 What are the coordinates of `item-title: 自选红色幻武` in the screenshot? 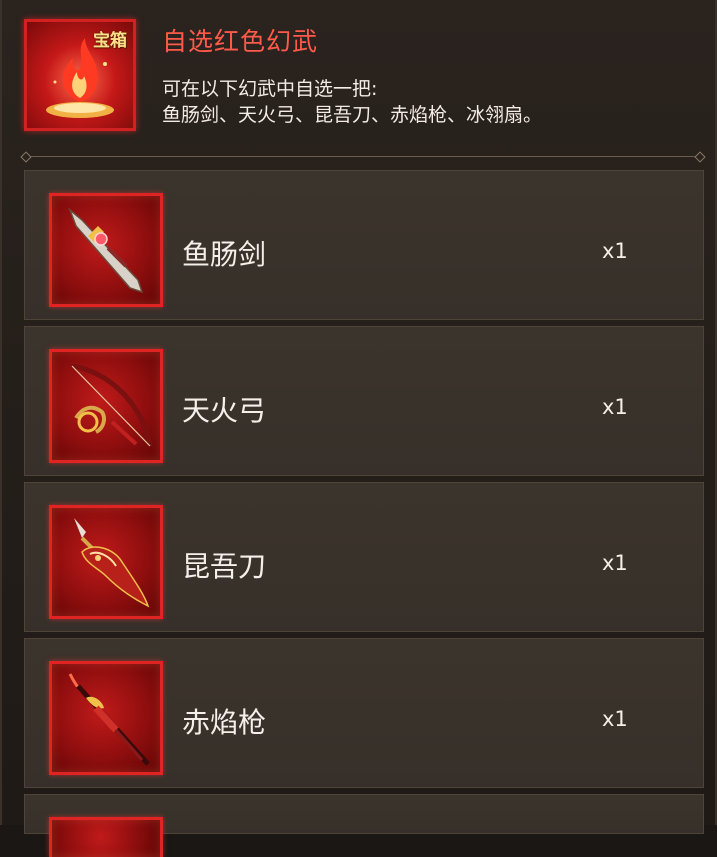 It's located at (240, 41).